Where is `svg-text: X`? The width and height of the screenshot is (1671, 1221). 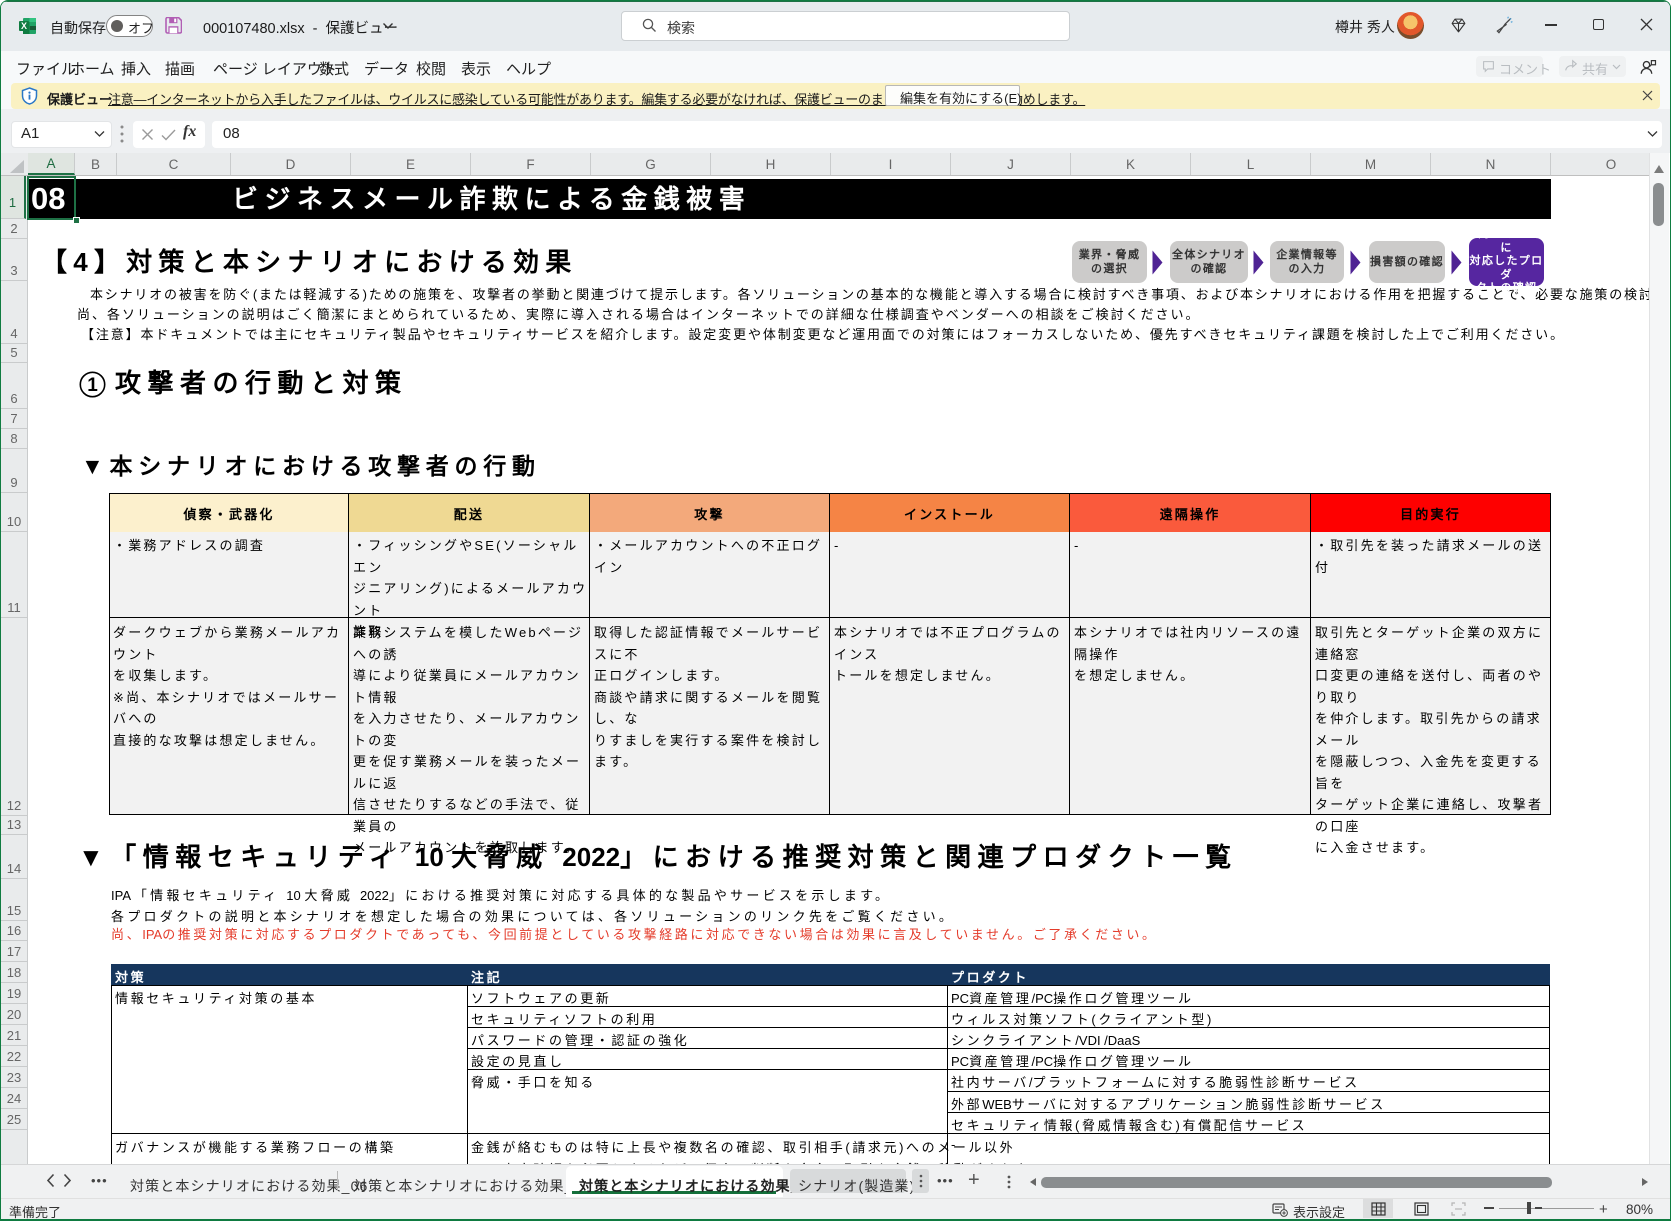 svg-text: X is located at coordinates (24, 26).